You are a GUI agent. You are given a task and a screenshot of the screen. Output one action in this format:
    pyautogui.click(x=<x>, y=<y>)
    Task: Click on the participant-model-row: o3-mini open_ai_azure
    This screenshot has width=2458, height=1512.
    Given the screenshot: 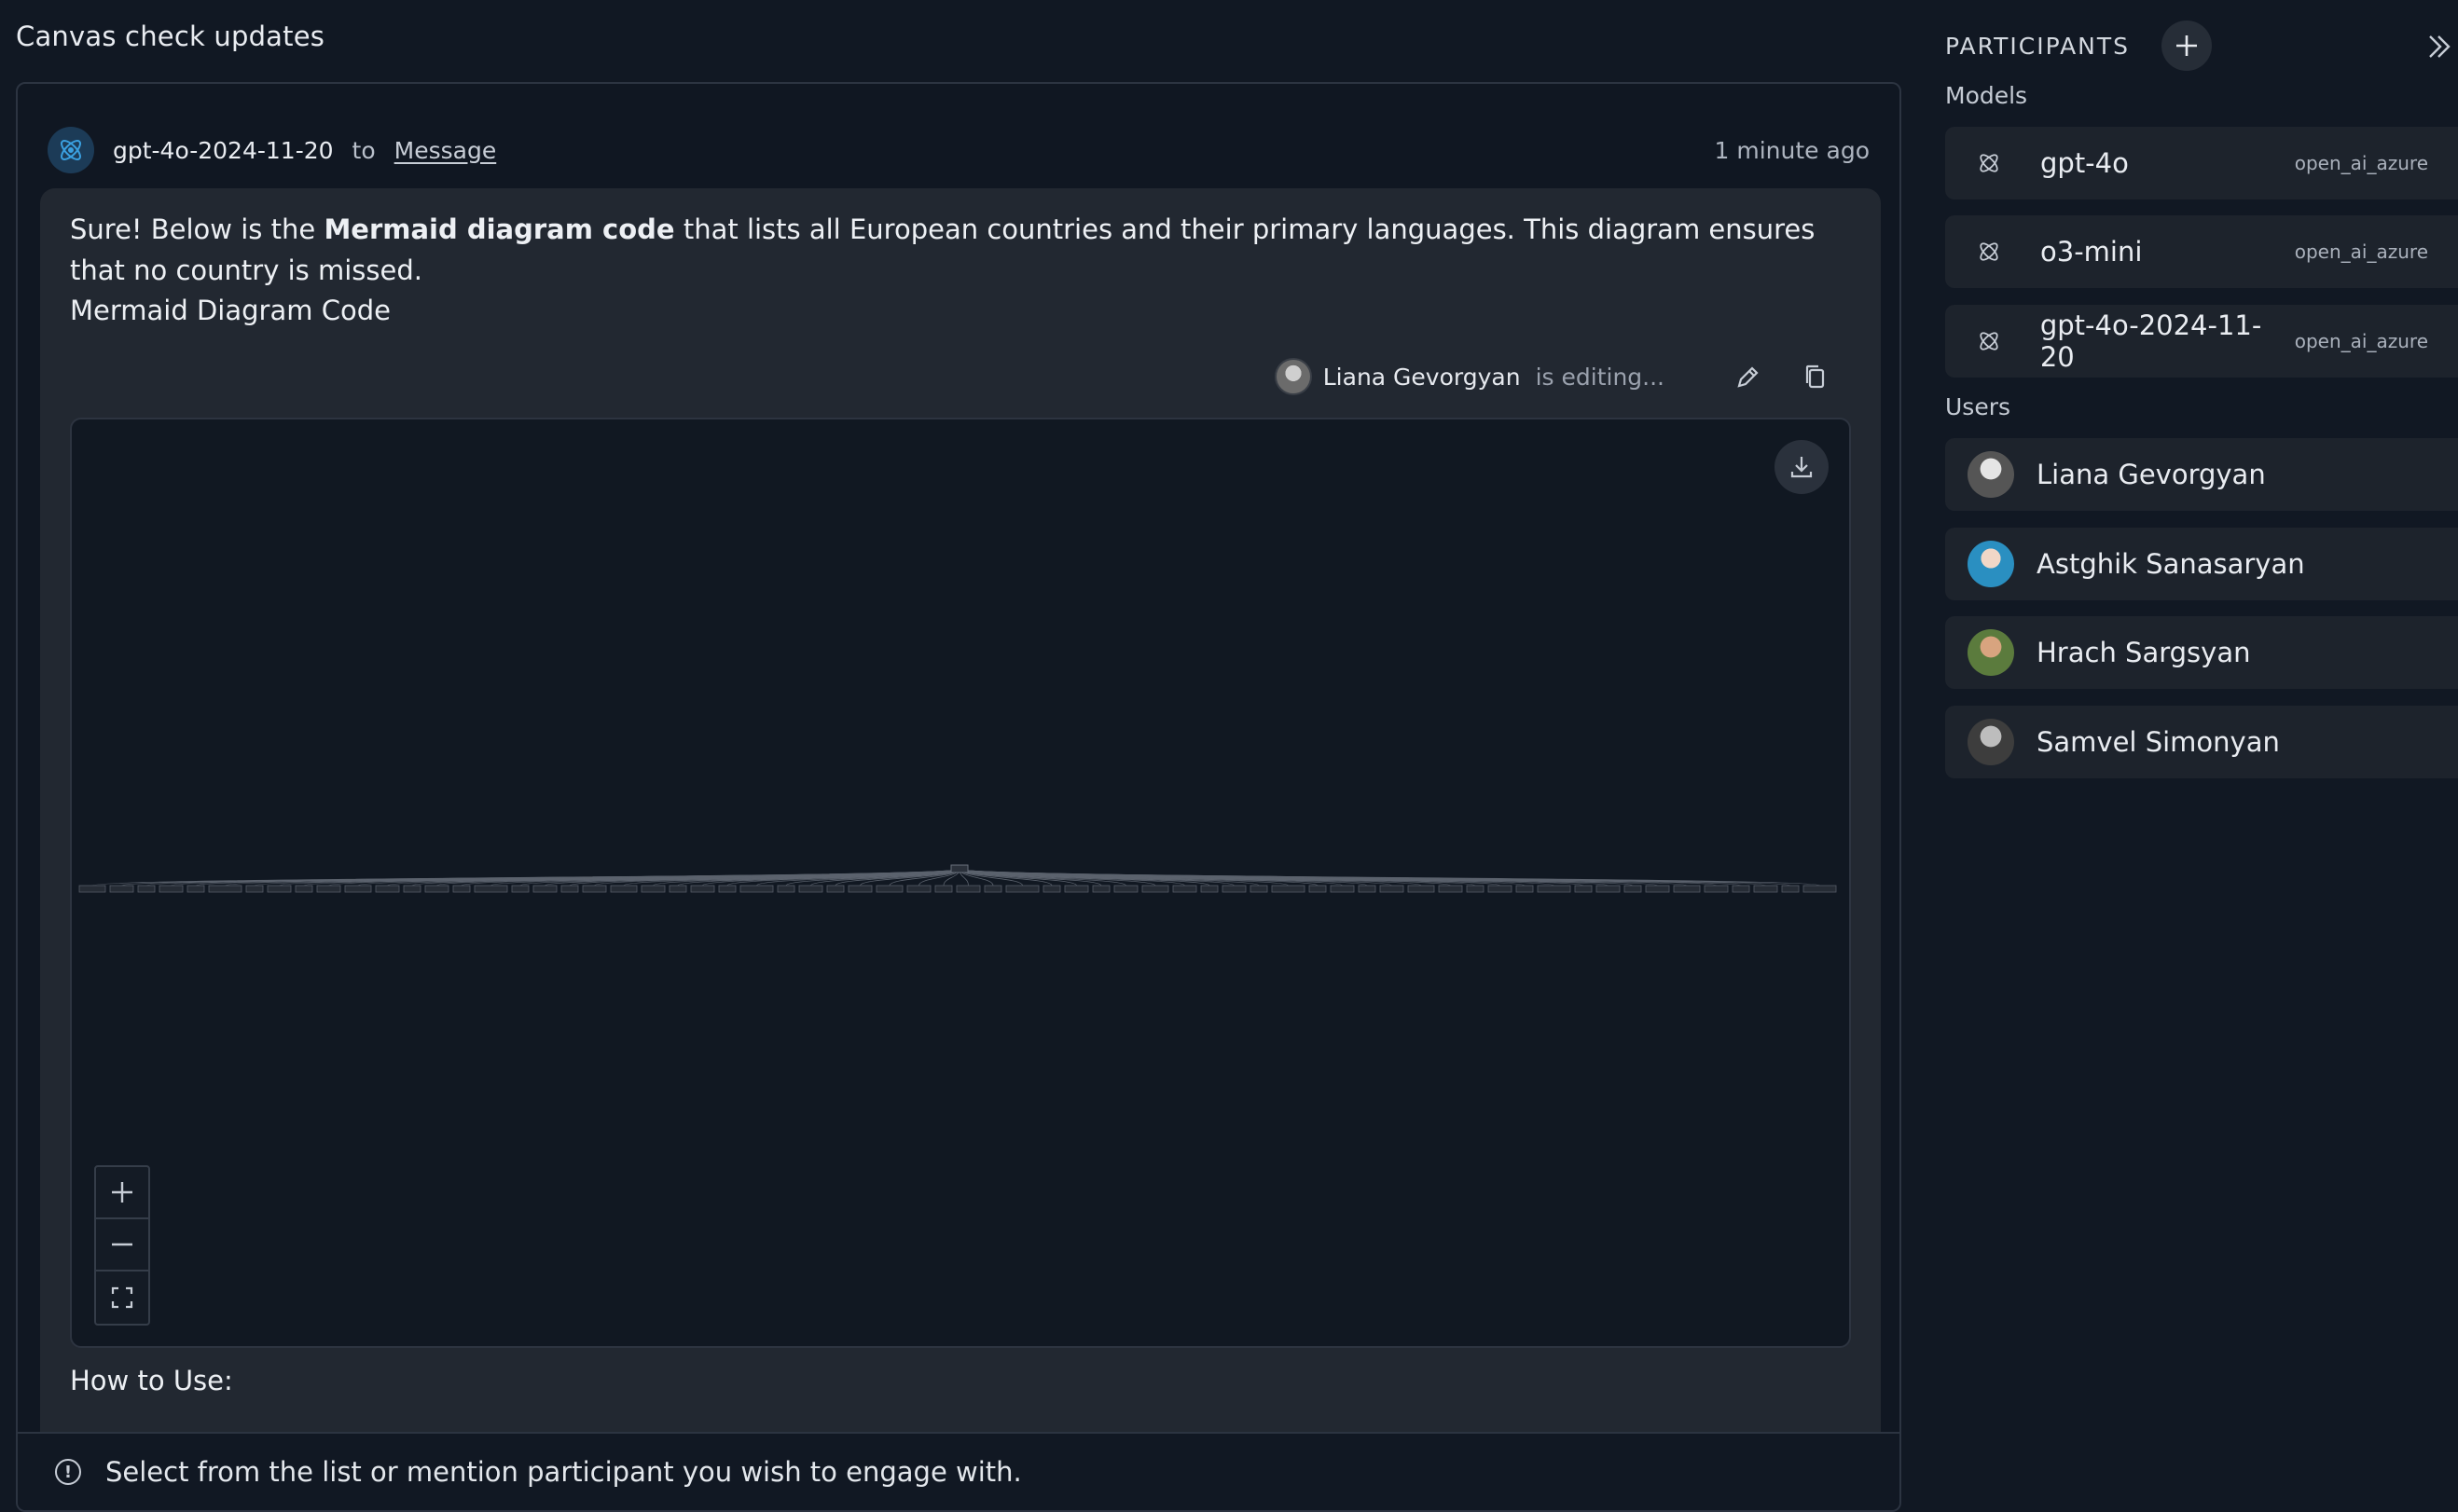 What is the action you would take?
    pyautogui.click(x=2201, y=251)
    